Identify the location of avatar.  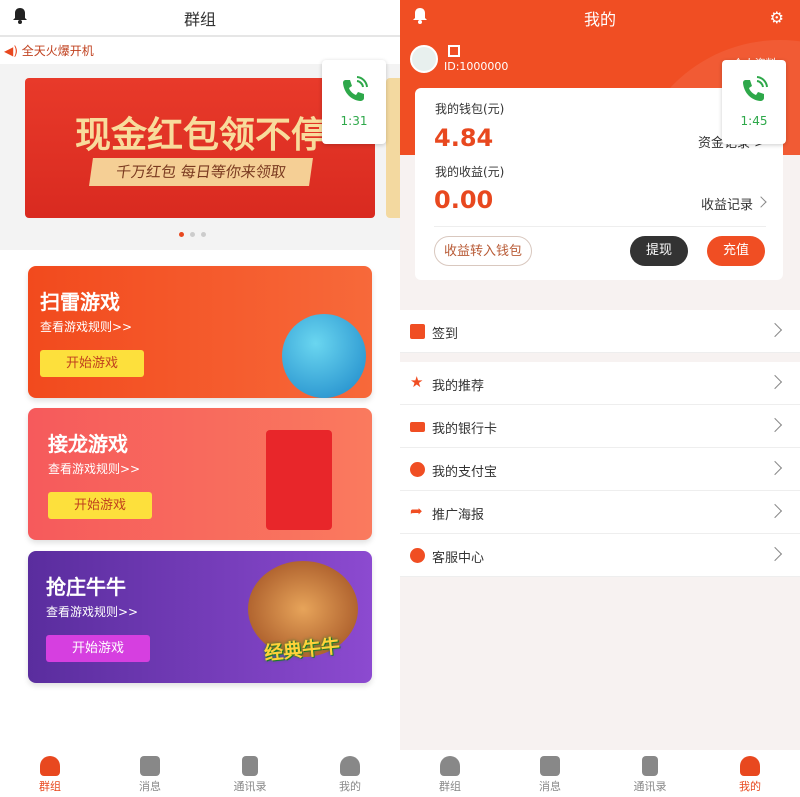
(424, 59).